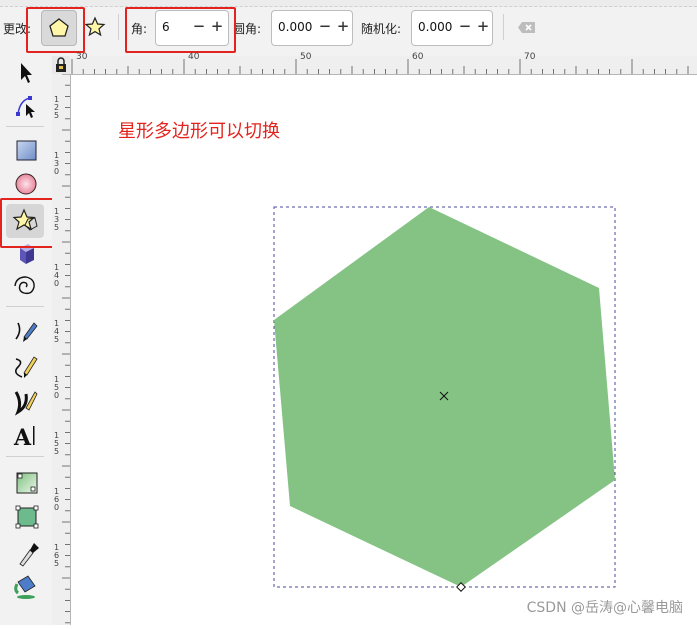 The image size is (697, 629). I want to click on ruler-corner-lock, so click(61, 65).